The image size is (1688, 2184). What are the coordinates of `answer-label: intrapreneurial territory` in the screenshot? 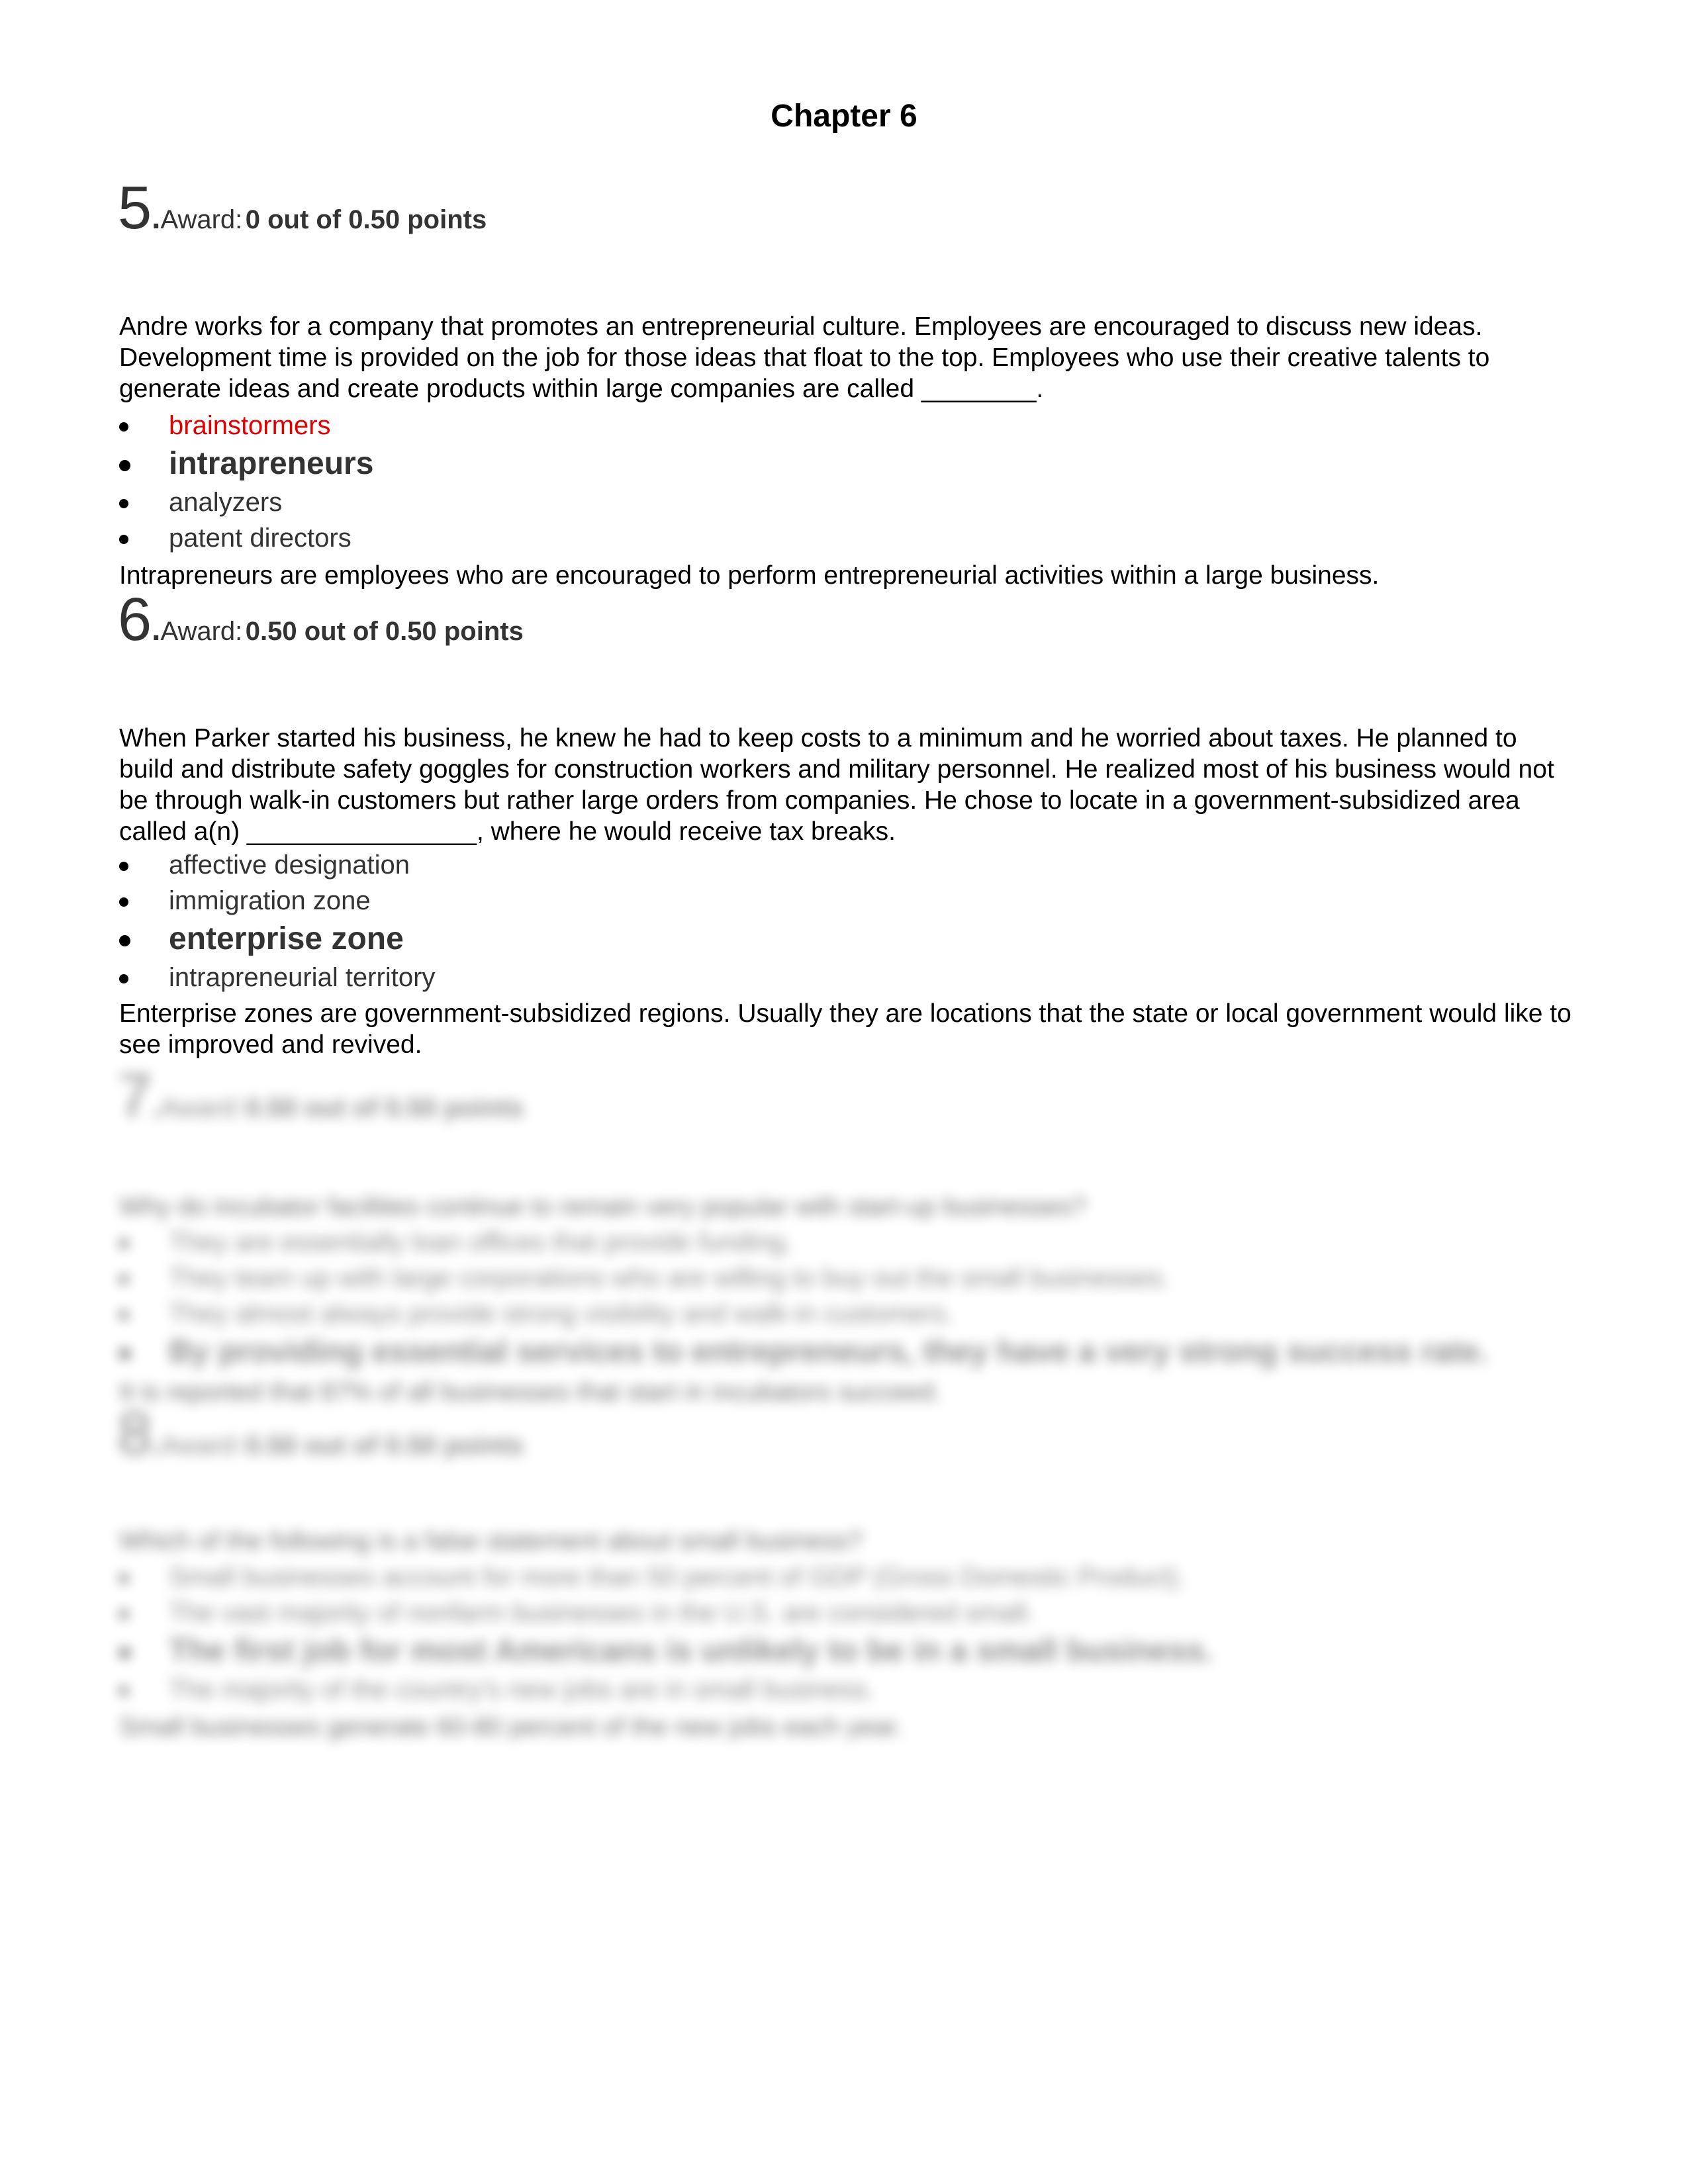 It's located at (302, 977).